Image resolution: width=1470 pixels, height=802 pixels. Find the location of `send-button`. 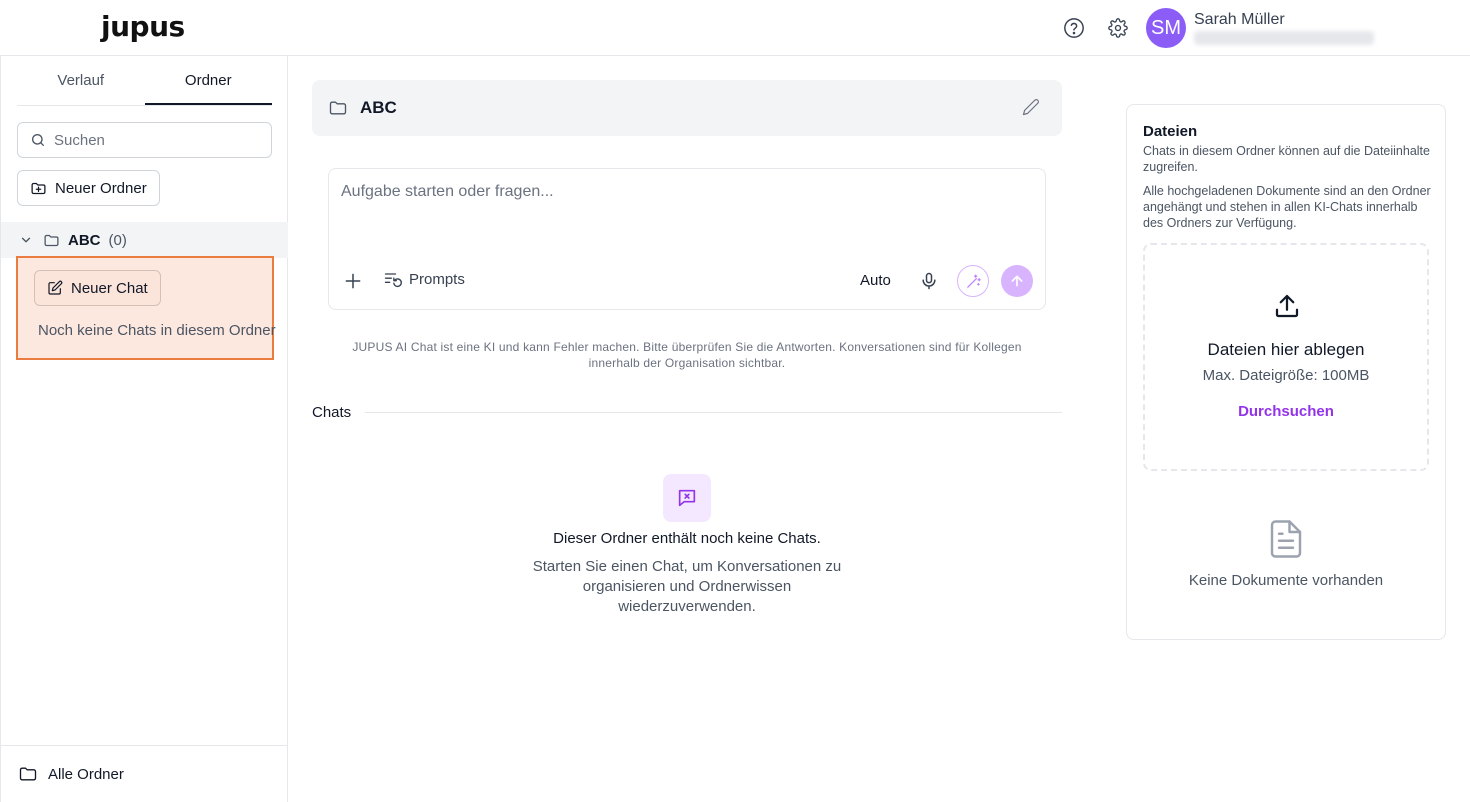

send-button is located at coordinates (1017, 281).